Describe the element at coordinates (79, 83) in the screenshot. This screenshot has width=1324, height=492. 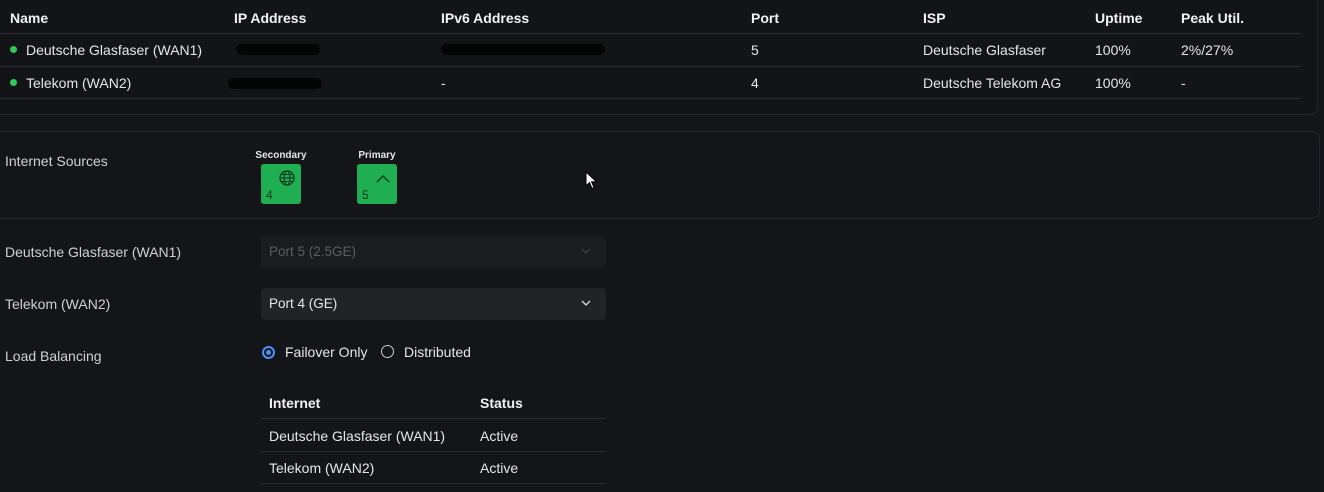
I see `wan-name: Telekom (WAN2)` at that location.